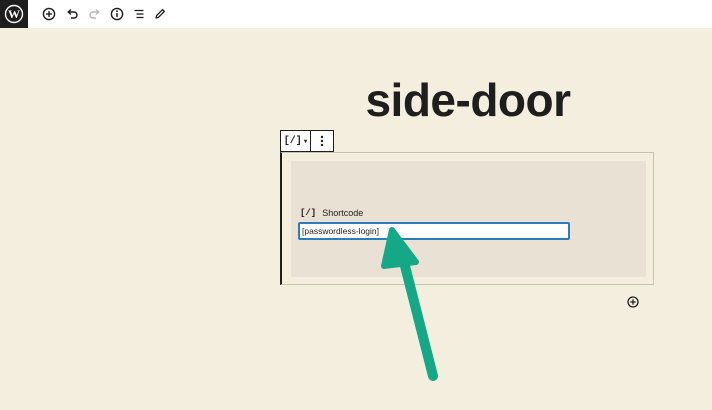 The image size is (712, 410). What do you see at coordinates (409, 304) in the screenshot?
I see `annotation-arrow` at bounding box center [409, 304].